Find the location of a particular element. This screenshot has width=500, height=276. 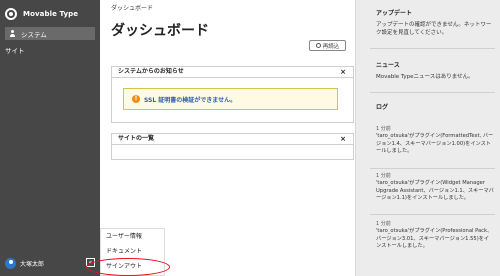

panel-title: システムからのお知らせ is located at coordinates (151, 71).